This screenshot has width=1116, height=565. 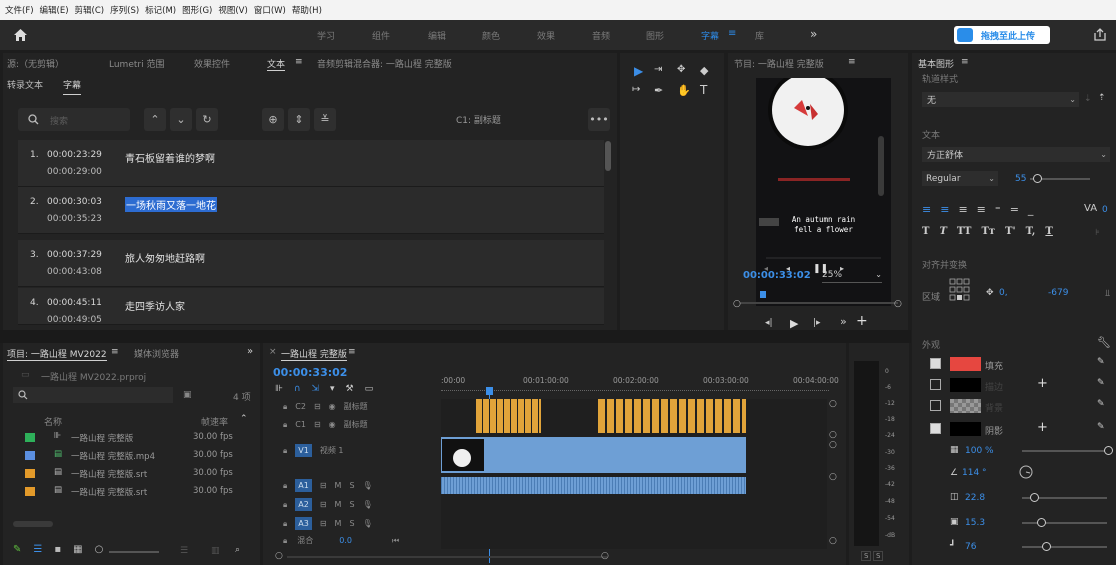 What do you see at coordinates (817, 323) in the screenshot?
I see `step-forward-icon: |▸` at bounding box center [817, 323].